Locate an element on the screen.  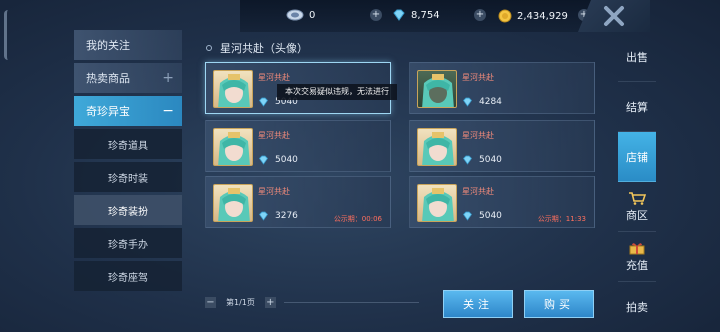
subitem-mounts: 珍奇座驾 is located at coordinates (128, 276).